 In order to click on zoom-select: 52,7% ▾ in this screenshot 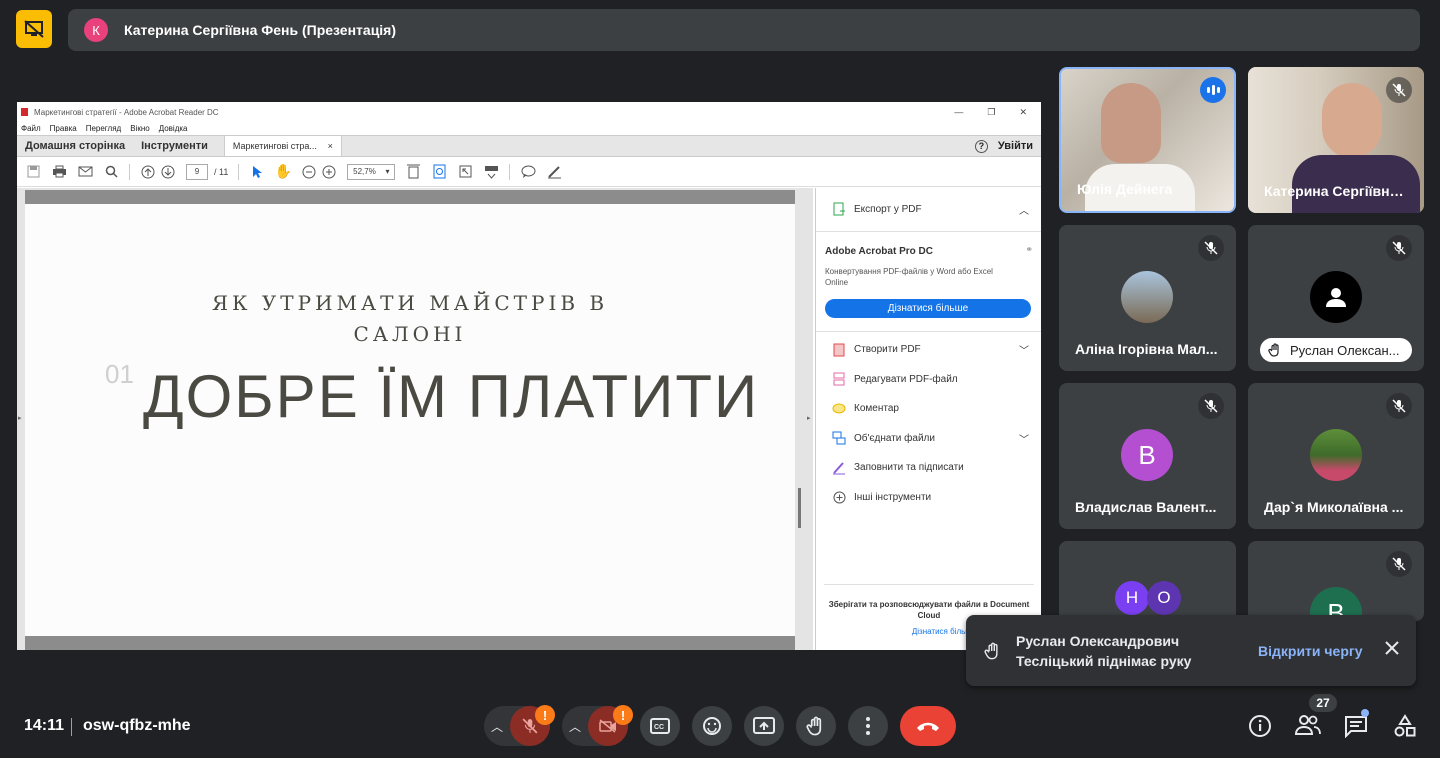, I will do `click(371, 171)`.